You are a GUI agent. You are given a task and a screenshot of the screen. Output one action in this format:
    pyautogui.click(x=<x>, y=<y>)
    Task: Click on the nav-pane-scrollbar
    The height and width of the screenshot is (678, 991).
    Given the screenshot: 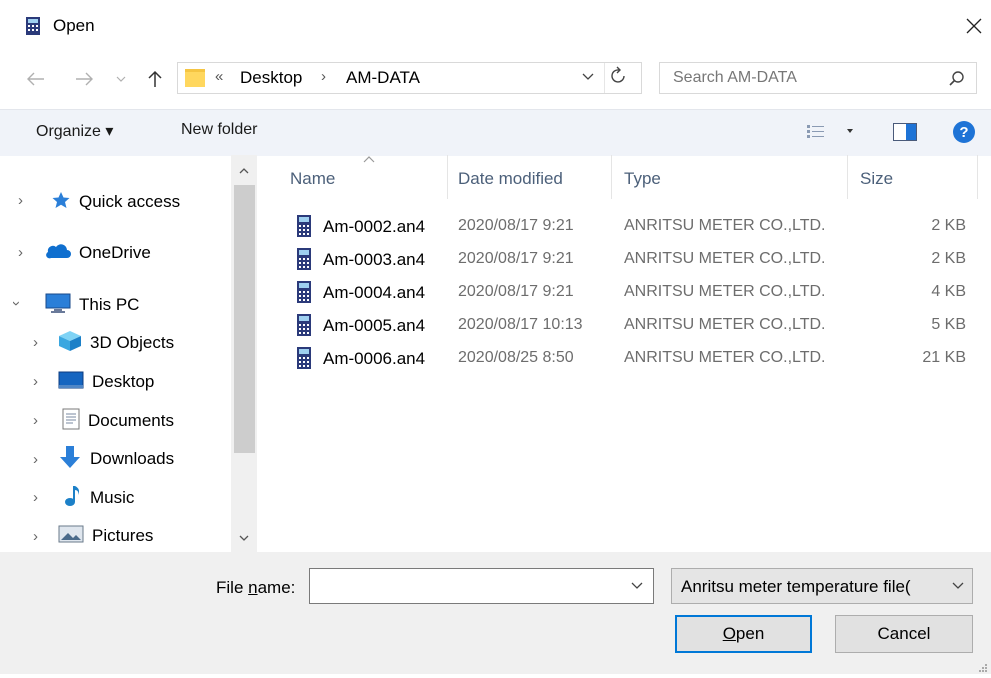 What is the action you would take?
    pyautogui.click(x=244, y=353)
    